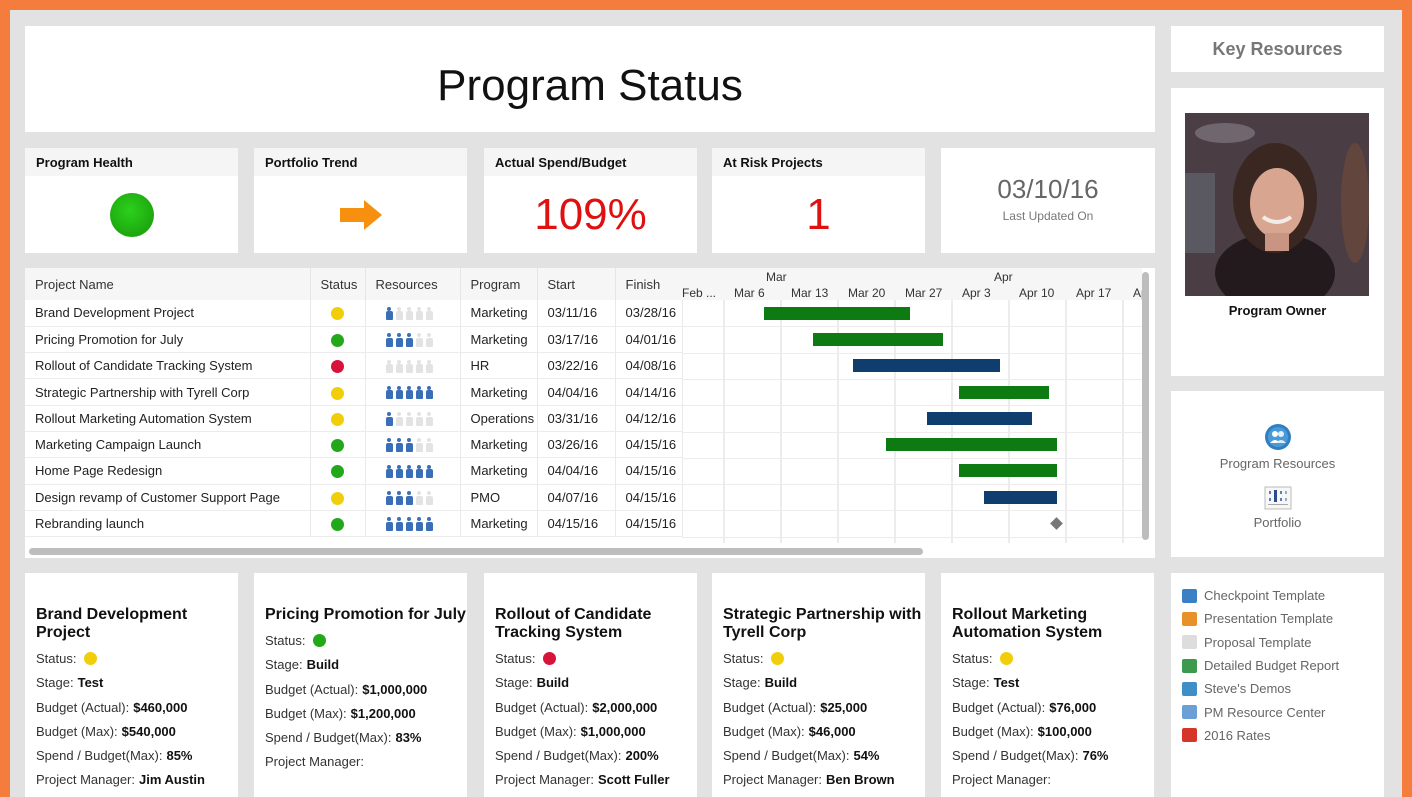 The image size is (1412, 797). I want to click on project-name-cell: Home Page Redesign, so click(168, 471).